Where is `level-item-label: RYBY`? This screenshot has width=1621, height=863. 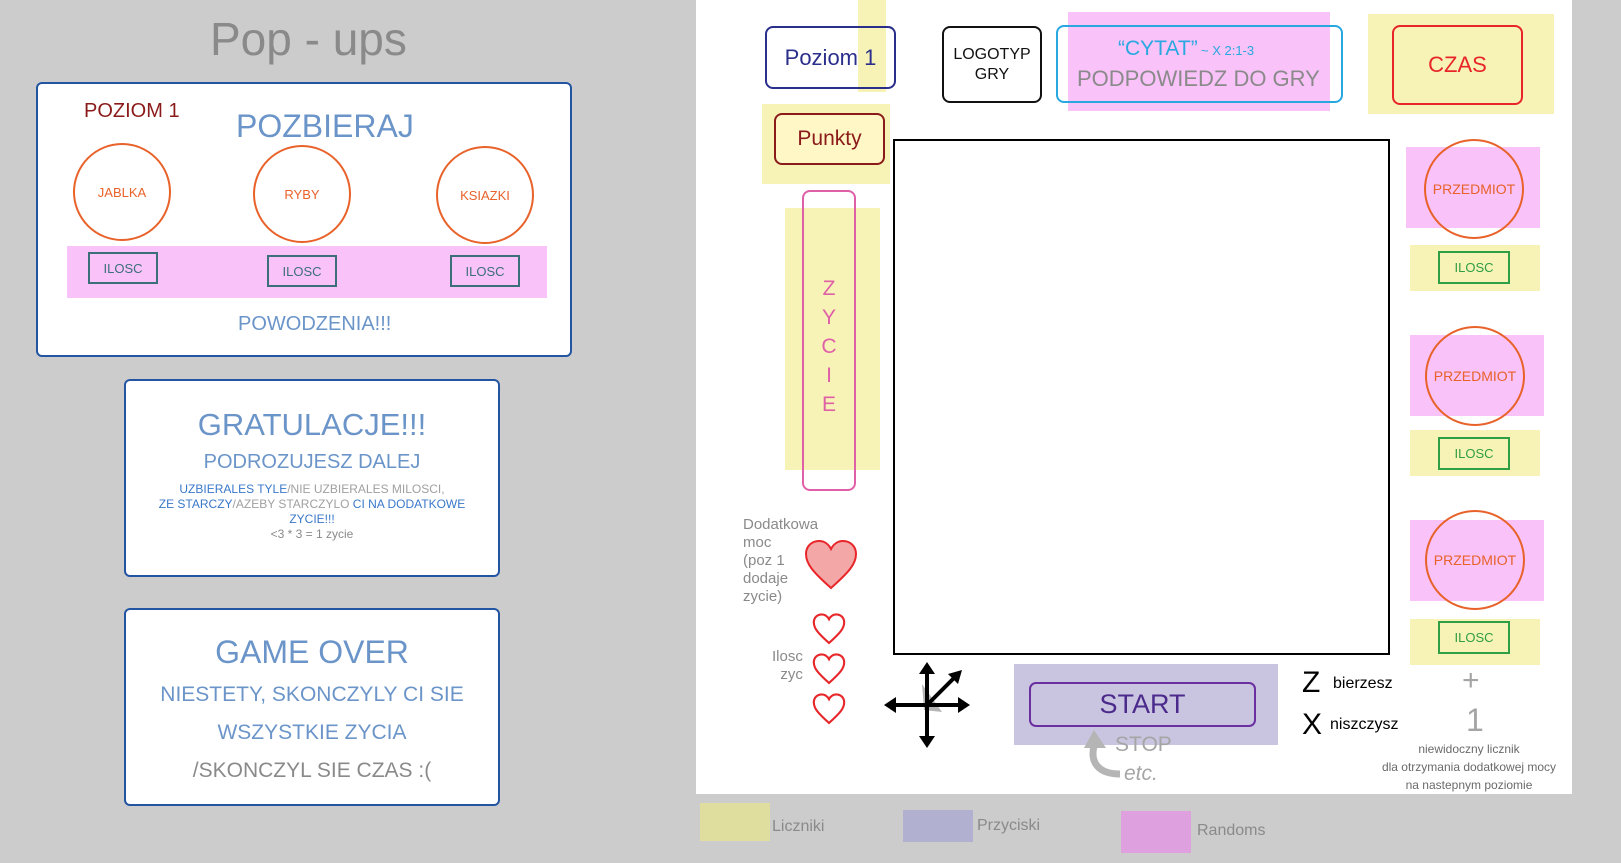
level-item-label: RYBY is located at coordinates (302, 194).